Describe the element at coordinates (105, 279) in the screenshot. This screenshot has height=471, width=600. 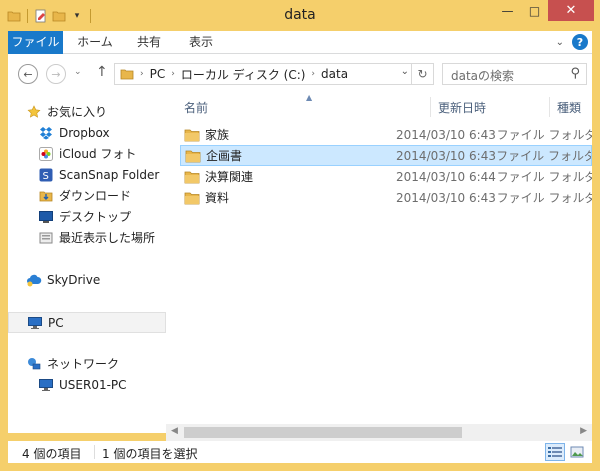
I see `sidebar-item-skydrive: SkyDrive` at that location.